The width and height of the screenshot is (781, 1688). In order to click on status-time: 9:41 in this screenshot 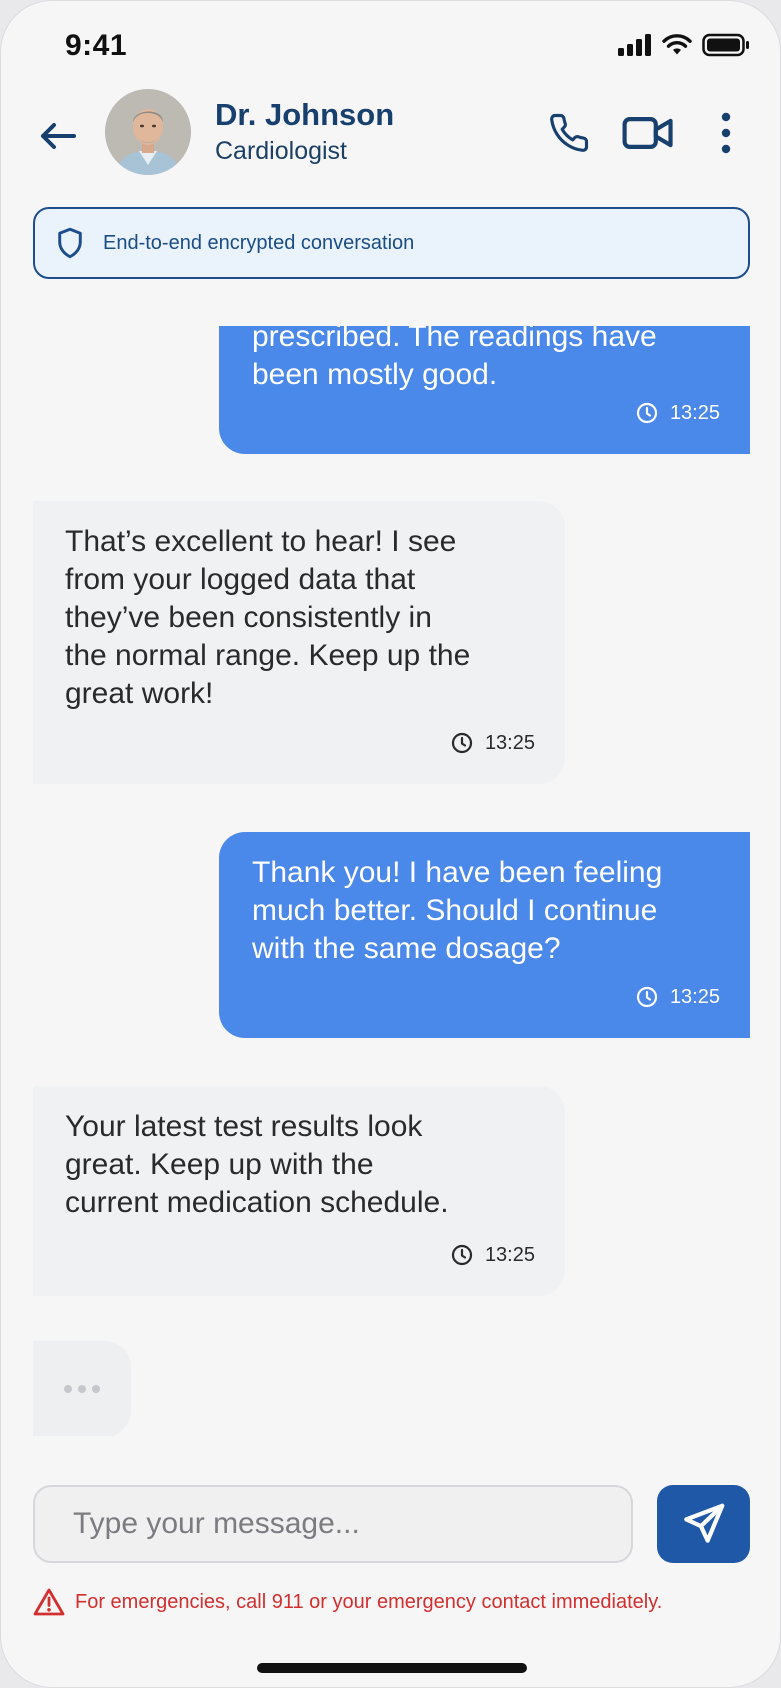, I will do `click(96, 45)`.